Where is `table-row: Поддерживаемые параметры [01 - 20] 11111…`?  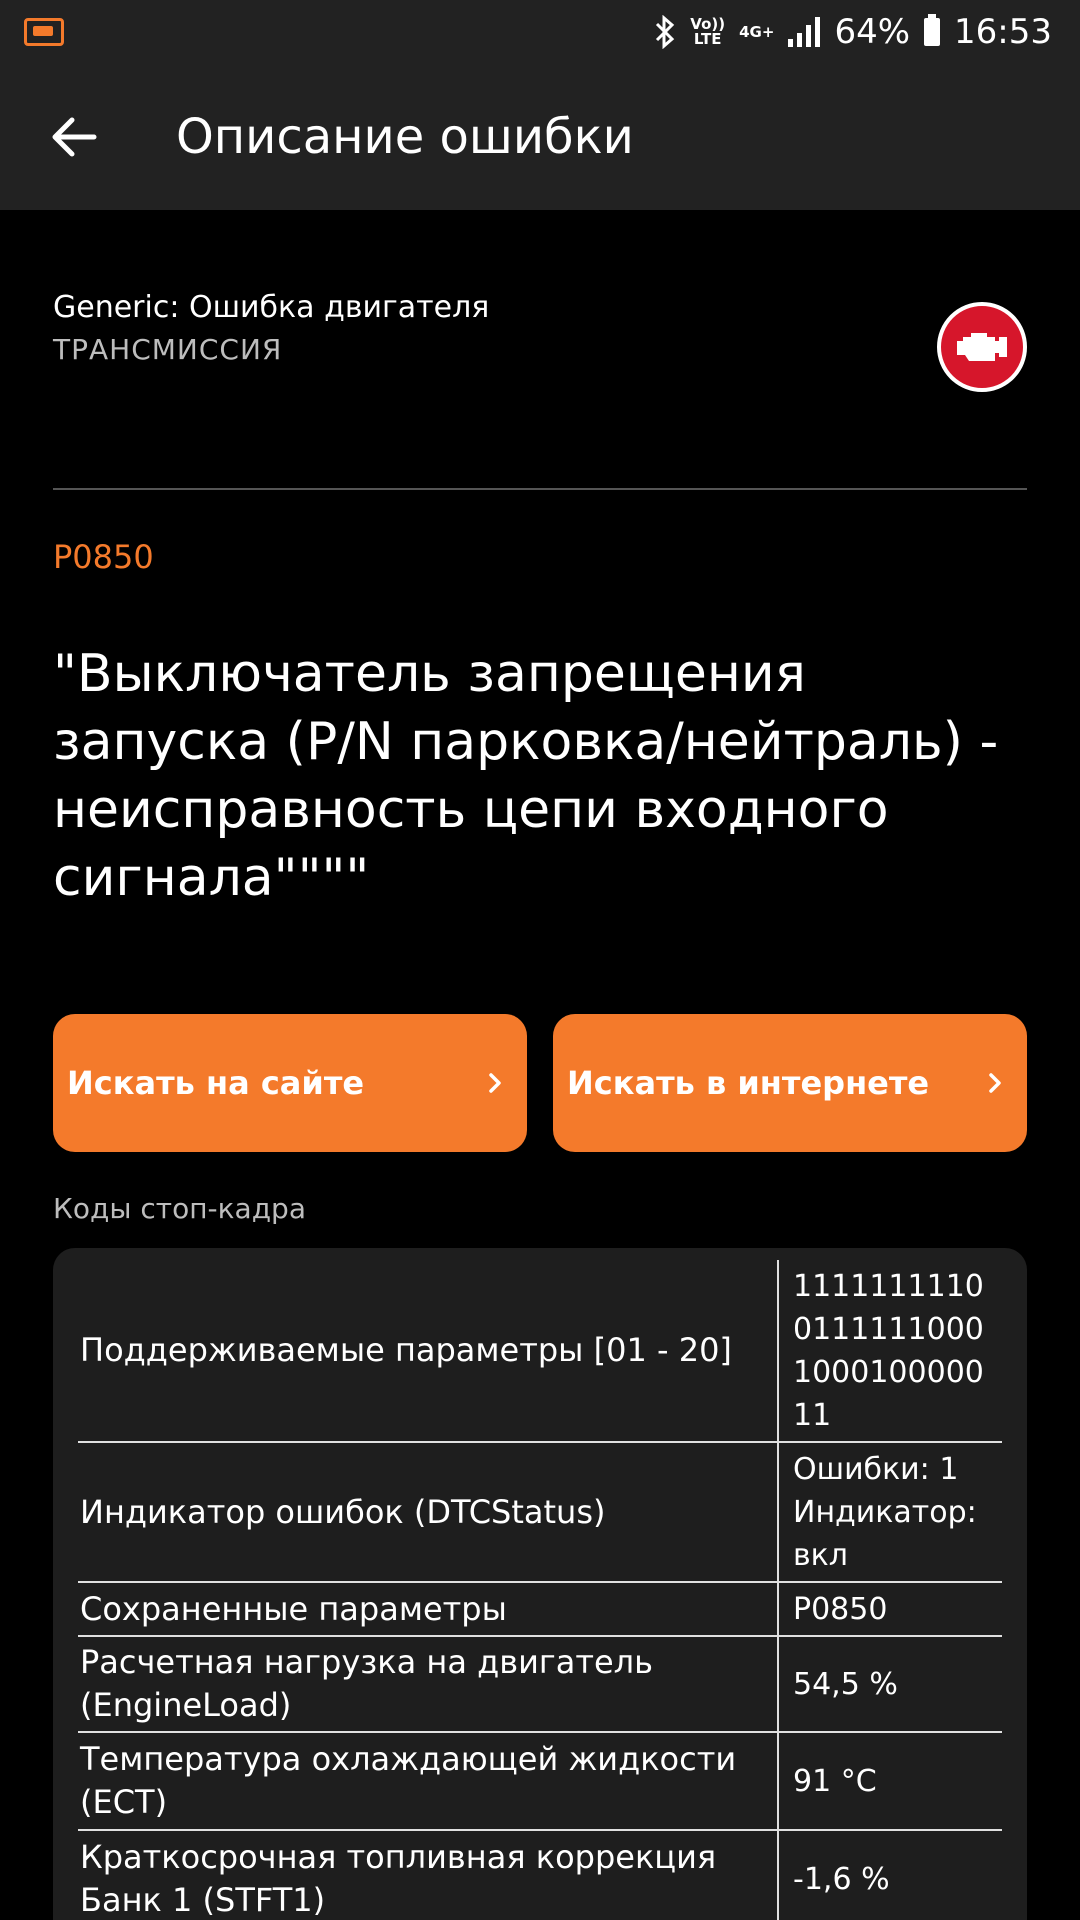 table-row: Поддерживаемые параметры [01 - 20] 11111… is located at coordinates (540, 1351).